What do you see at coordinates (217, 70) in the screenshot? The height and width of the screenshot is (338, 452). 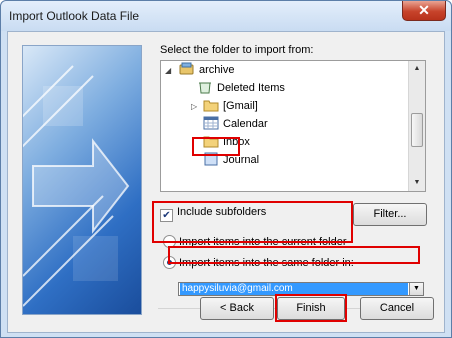 I see `tree-item-label: archive` at bounding box center [217, 70].